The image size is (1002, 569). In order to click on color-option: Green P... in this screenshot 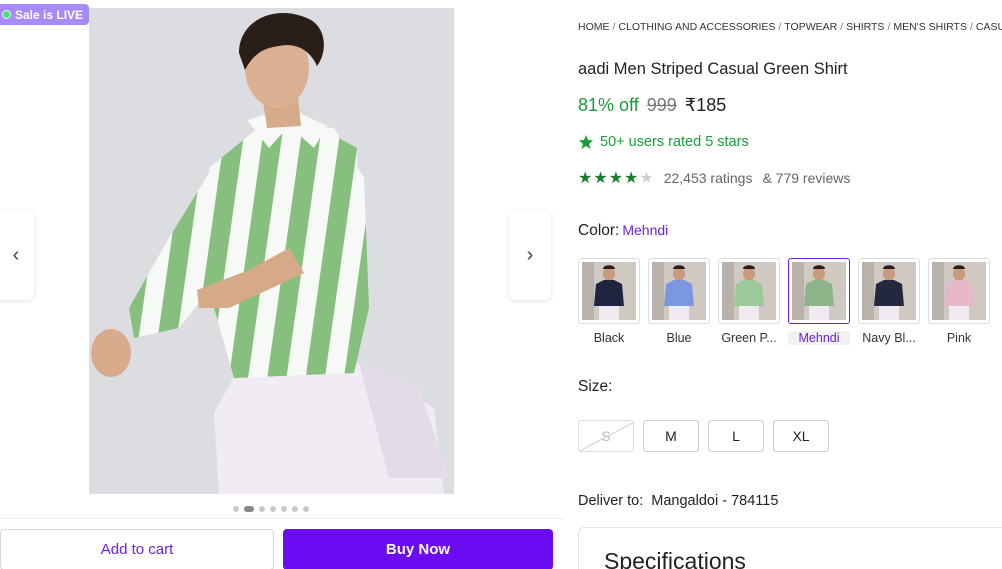, I will do `click(749, 301)`.